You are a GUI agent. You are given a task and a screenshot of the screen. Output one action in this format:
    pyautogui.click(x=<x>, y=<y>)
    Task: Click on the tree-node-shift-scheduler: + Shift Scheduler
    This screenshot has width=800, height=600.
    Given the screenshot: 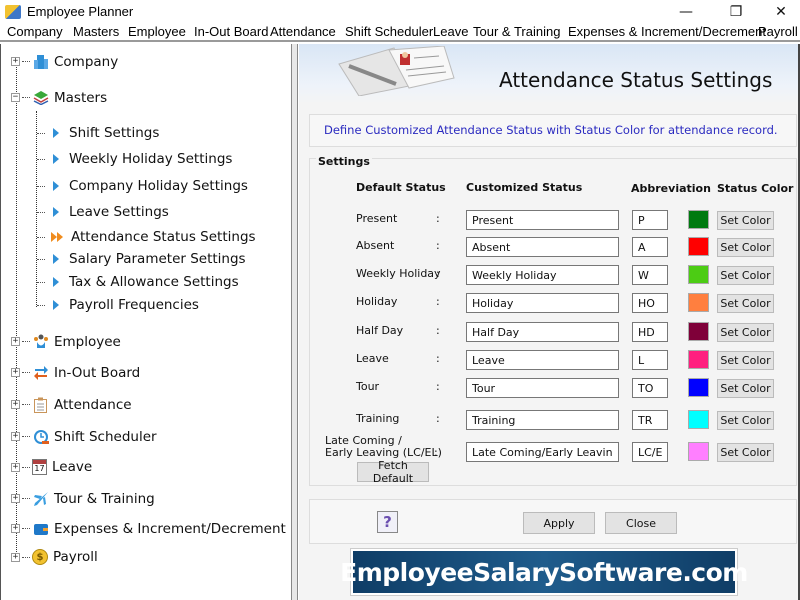 What is the action you would take?
    pyautogui.click(x=84, y=436)
    